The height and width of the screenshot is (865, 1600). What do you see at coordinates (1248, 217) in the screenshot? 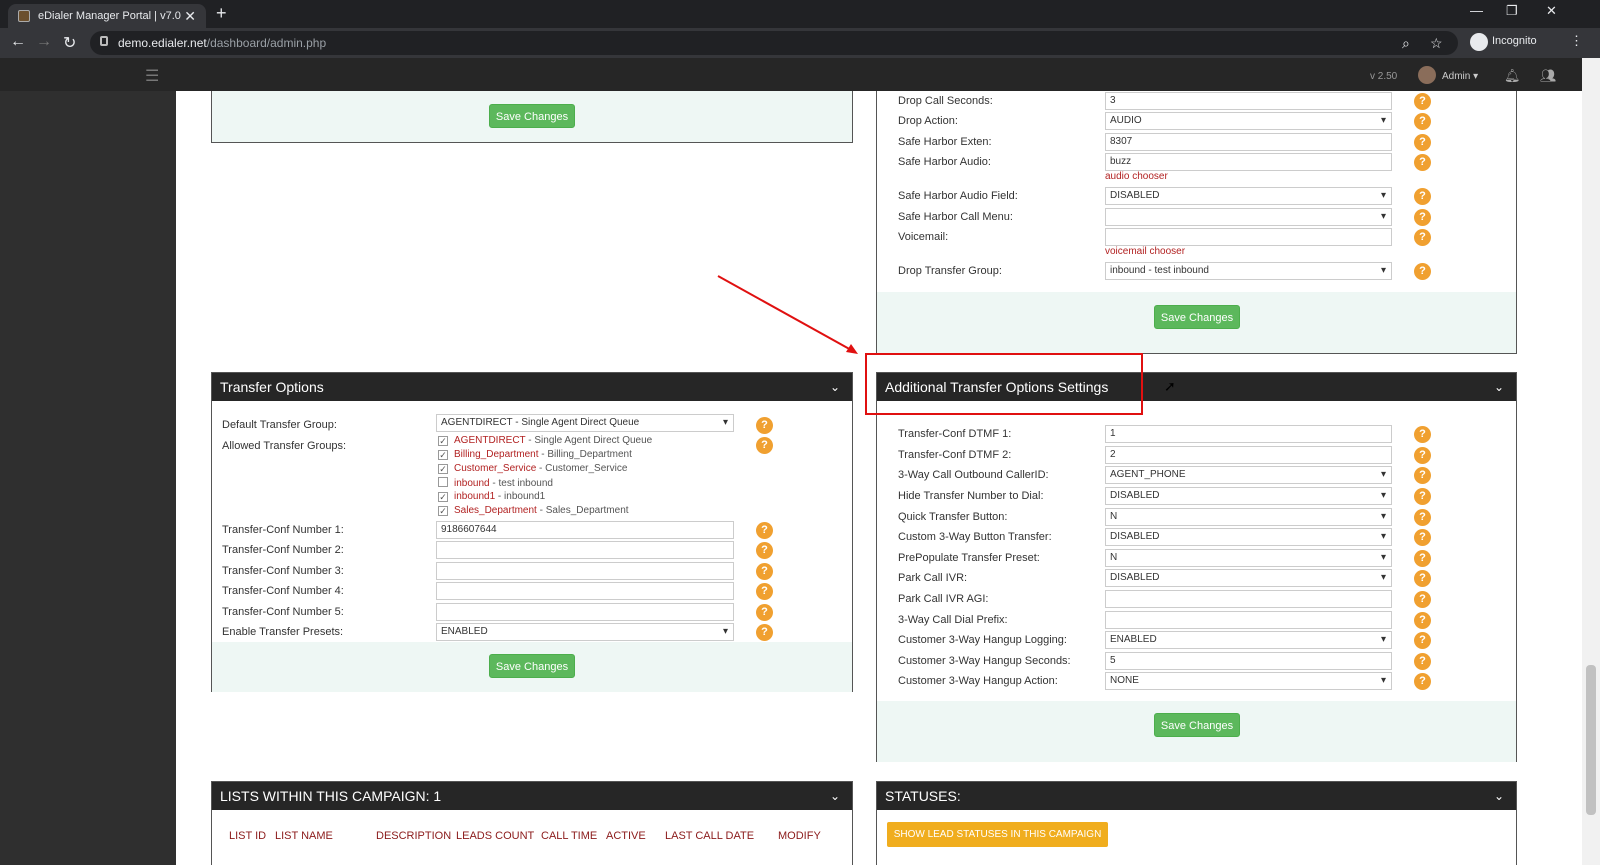
I see `select-field` at bounding box center [1248, 217].